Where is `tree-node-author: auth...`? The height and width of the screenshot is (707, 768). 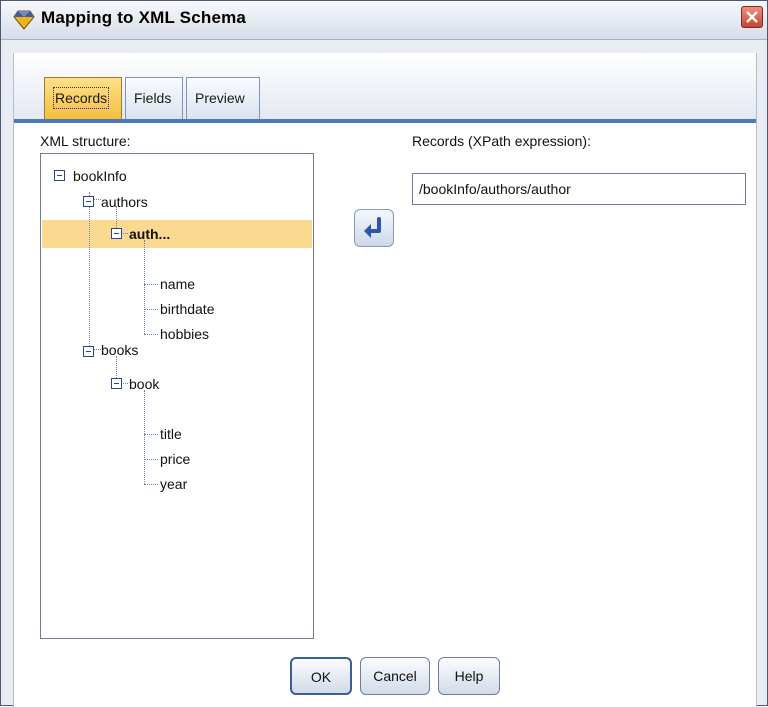
tree-node-author: auth... is located at coordinates (149, 234).